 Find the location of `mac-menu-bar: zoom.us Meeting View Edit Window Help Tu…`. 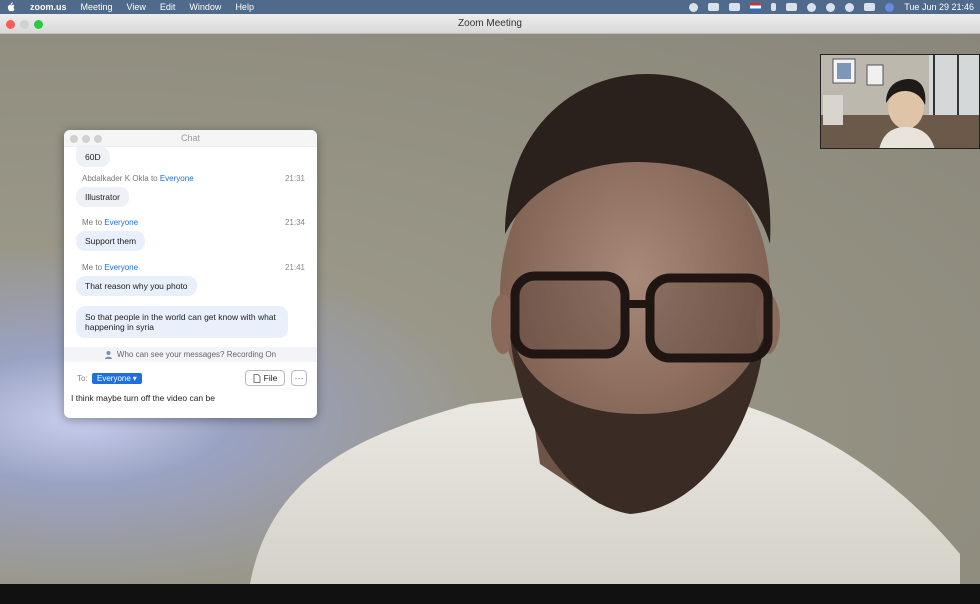

mac-menu-bar: zoom.us Meeting View Edit Window Help Tu… is located at coordinates (490, 7).